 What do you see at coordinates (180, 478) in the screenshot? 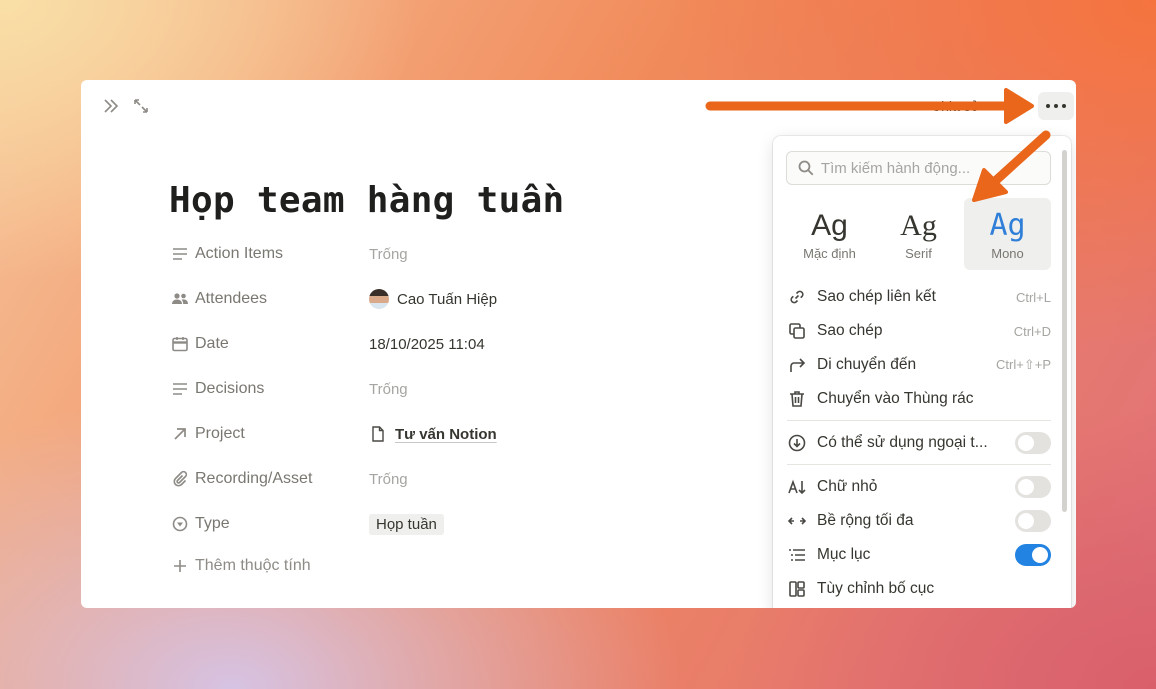
I see `attachment-icon` at bounding box center [180, 478].